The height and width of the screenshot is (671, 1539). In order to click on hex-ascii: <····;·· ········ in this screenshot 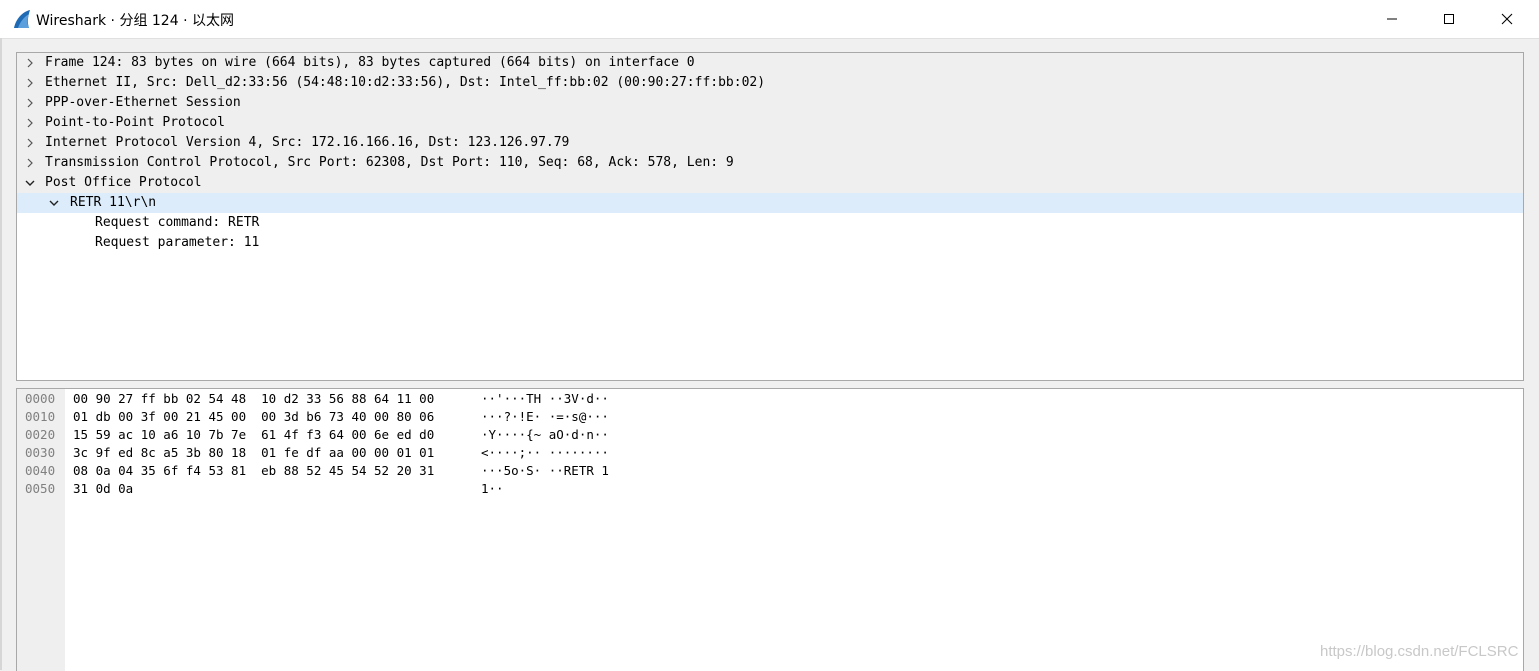, I will do `click(545, 453)`.